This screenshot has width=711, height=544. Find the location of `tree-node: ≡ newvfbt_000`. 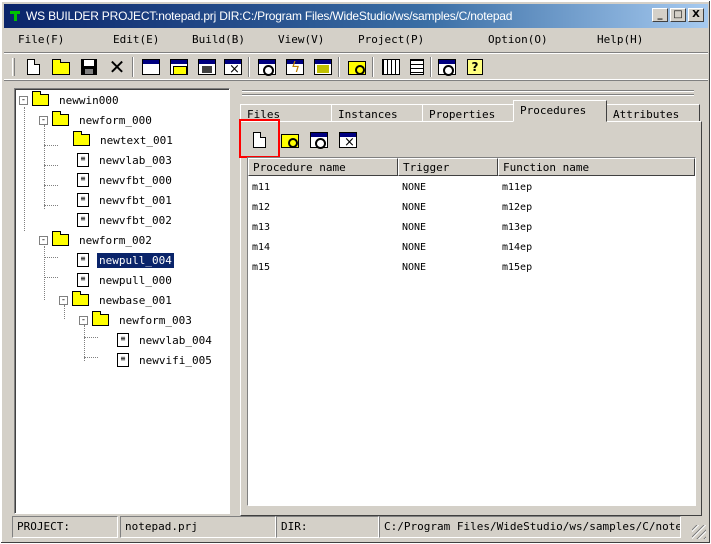

tree-node: ≡ newvfbt_000 is located at coordinates (125, 180).